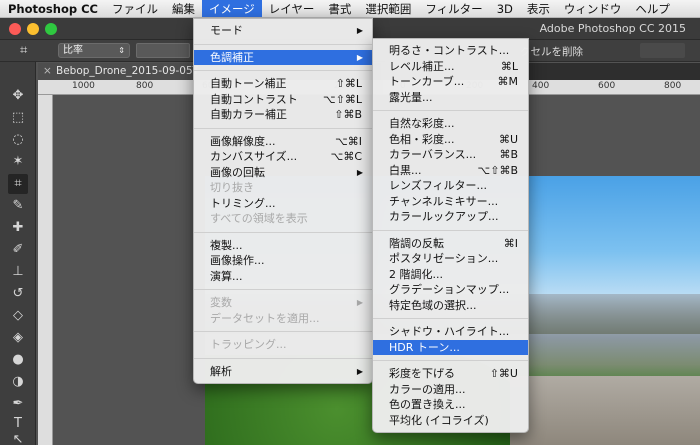  Describe the element at coordinates (388, 8) in the screenshot. I see `menu-select: 選択範囲` at that location.